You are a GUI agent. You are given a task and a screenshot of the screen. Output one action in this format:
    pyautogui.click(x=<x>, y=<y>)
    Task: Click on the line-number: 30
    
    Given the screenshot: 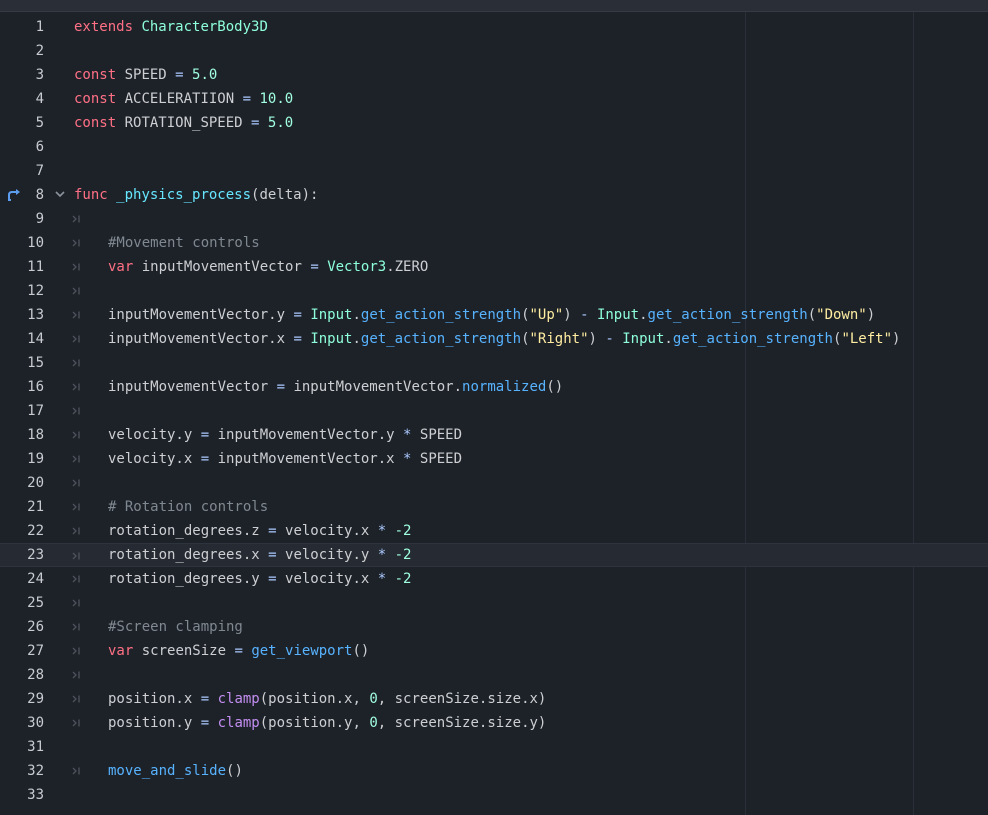 What is the action you would take?
    pyautogui.click(x=35, y=723)
    